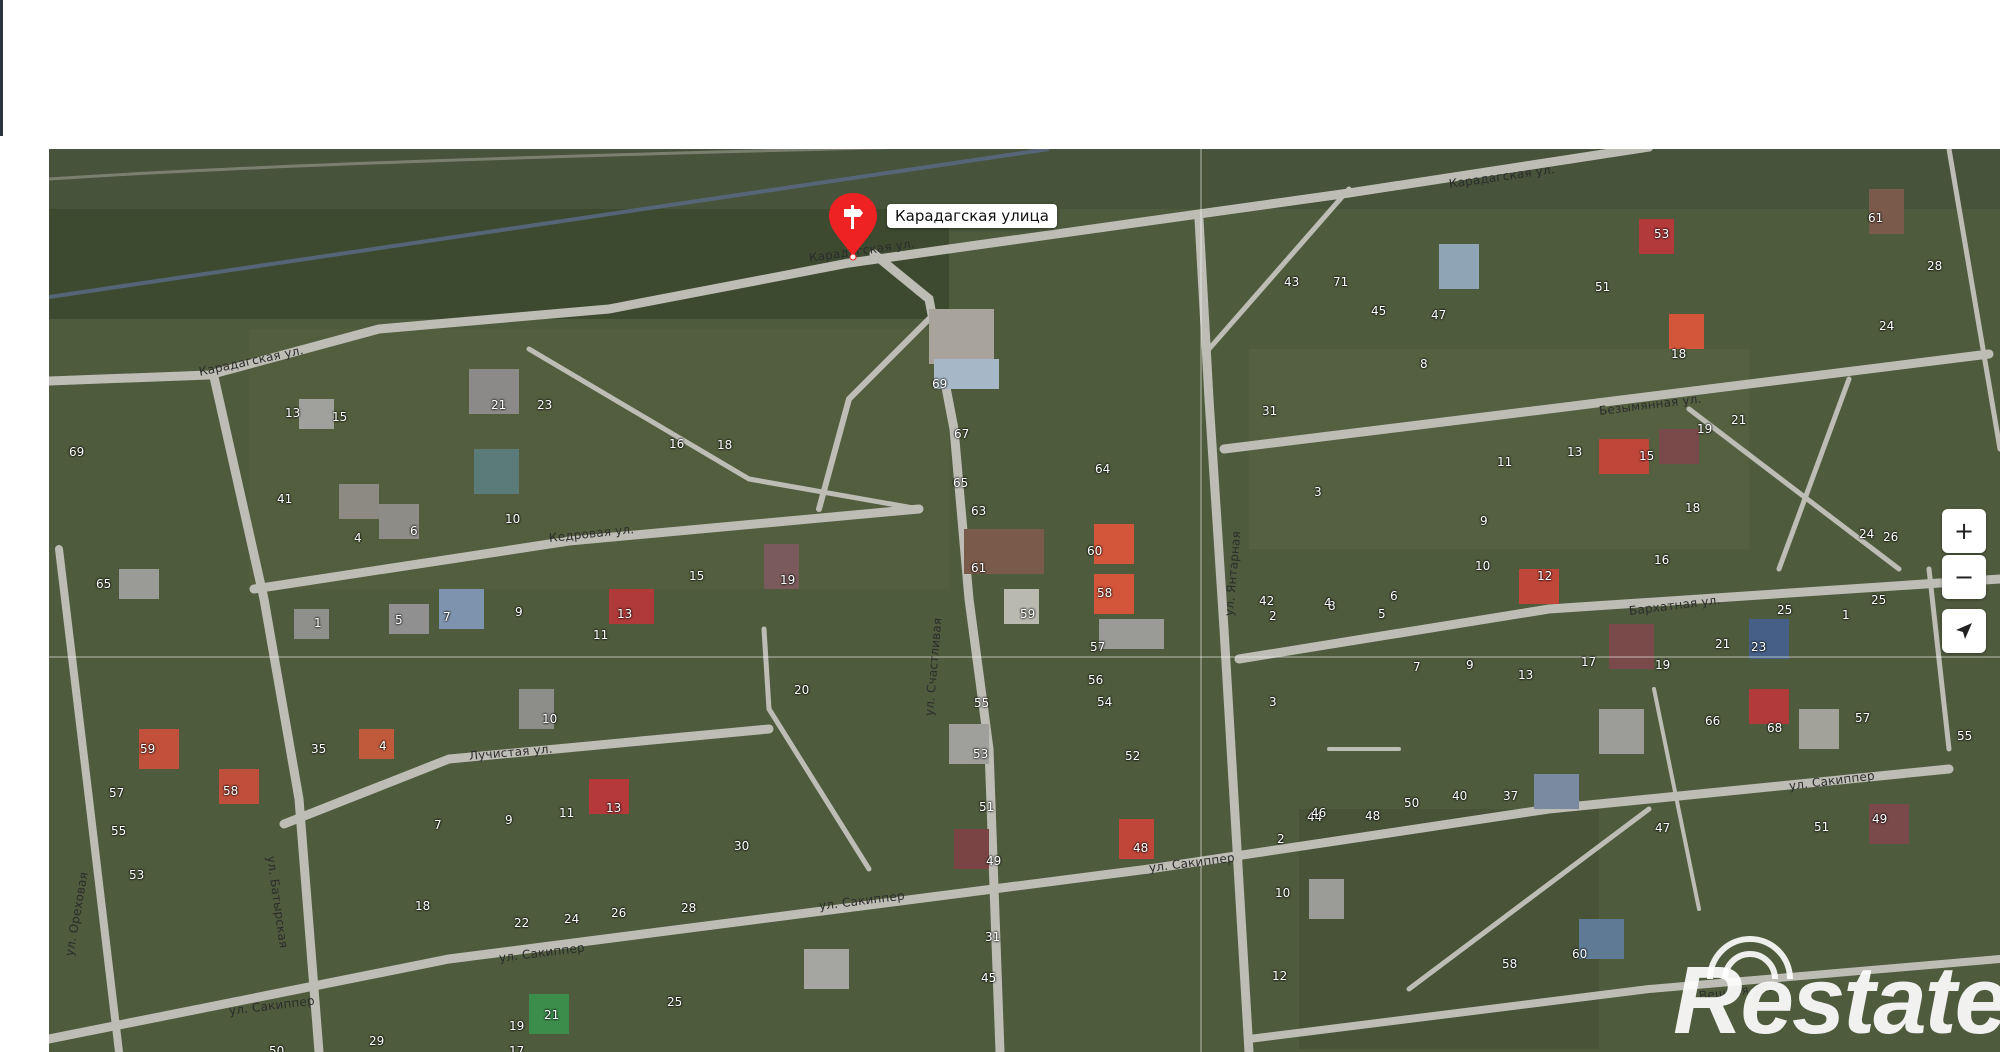  What do you see at coordinates (619, 913) in the screenshot?
I see `house-number: 26` at bounding box center [619, 913].